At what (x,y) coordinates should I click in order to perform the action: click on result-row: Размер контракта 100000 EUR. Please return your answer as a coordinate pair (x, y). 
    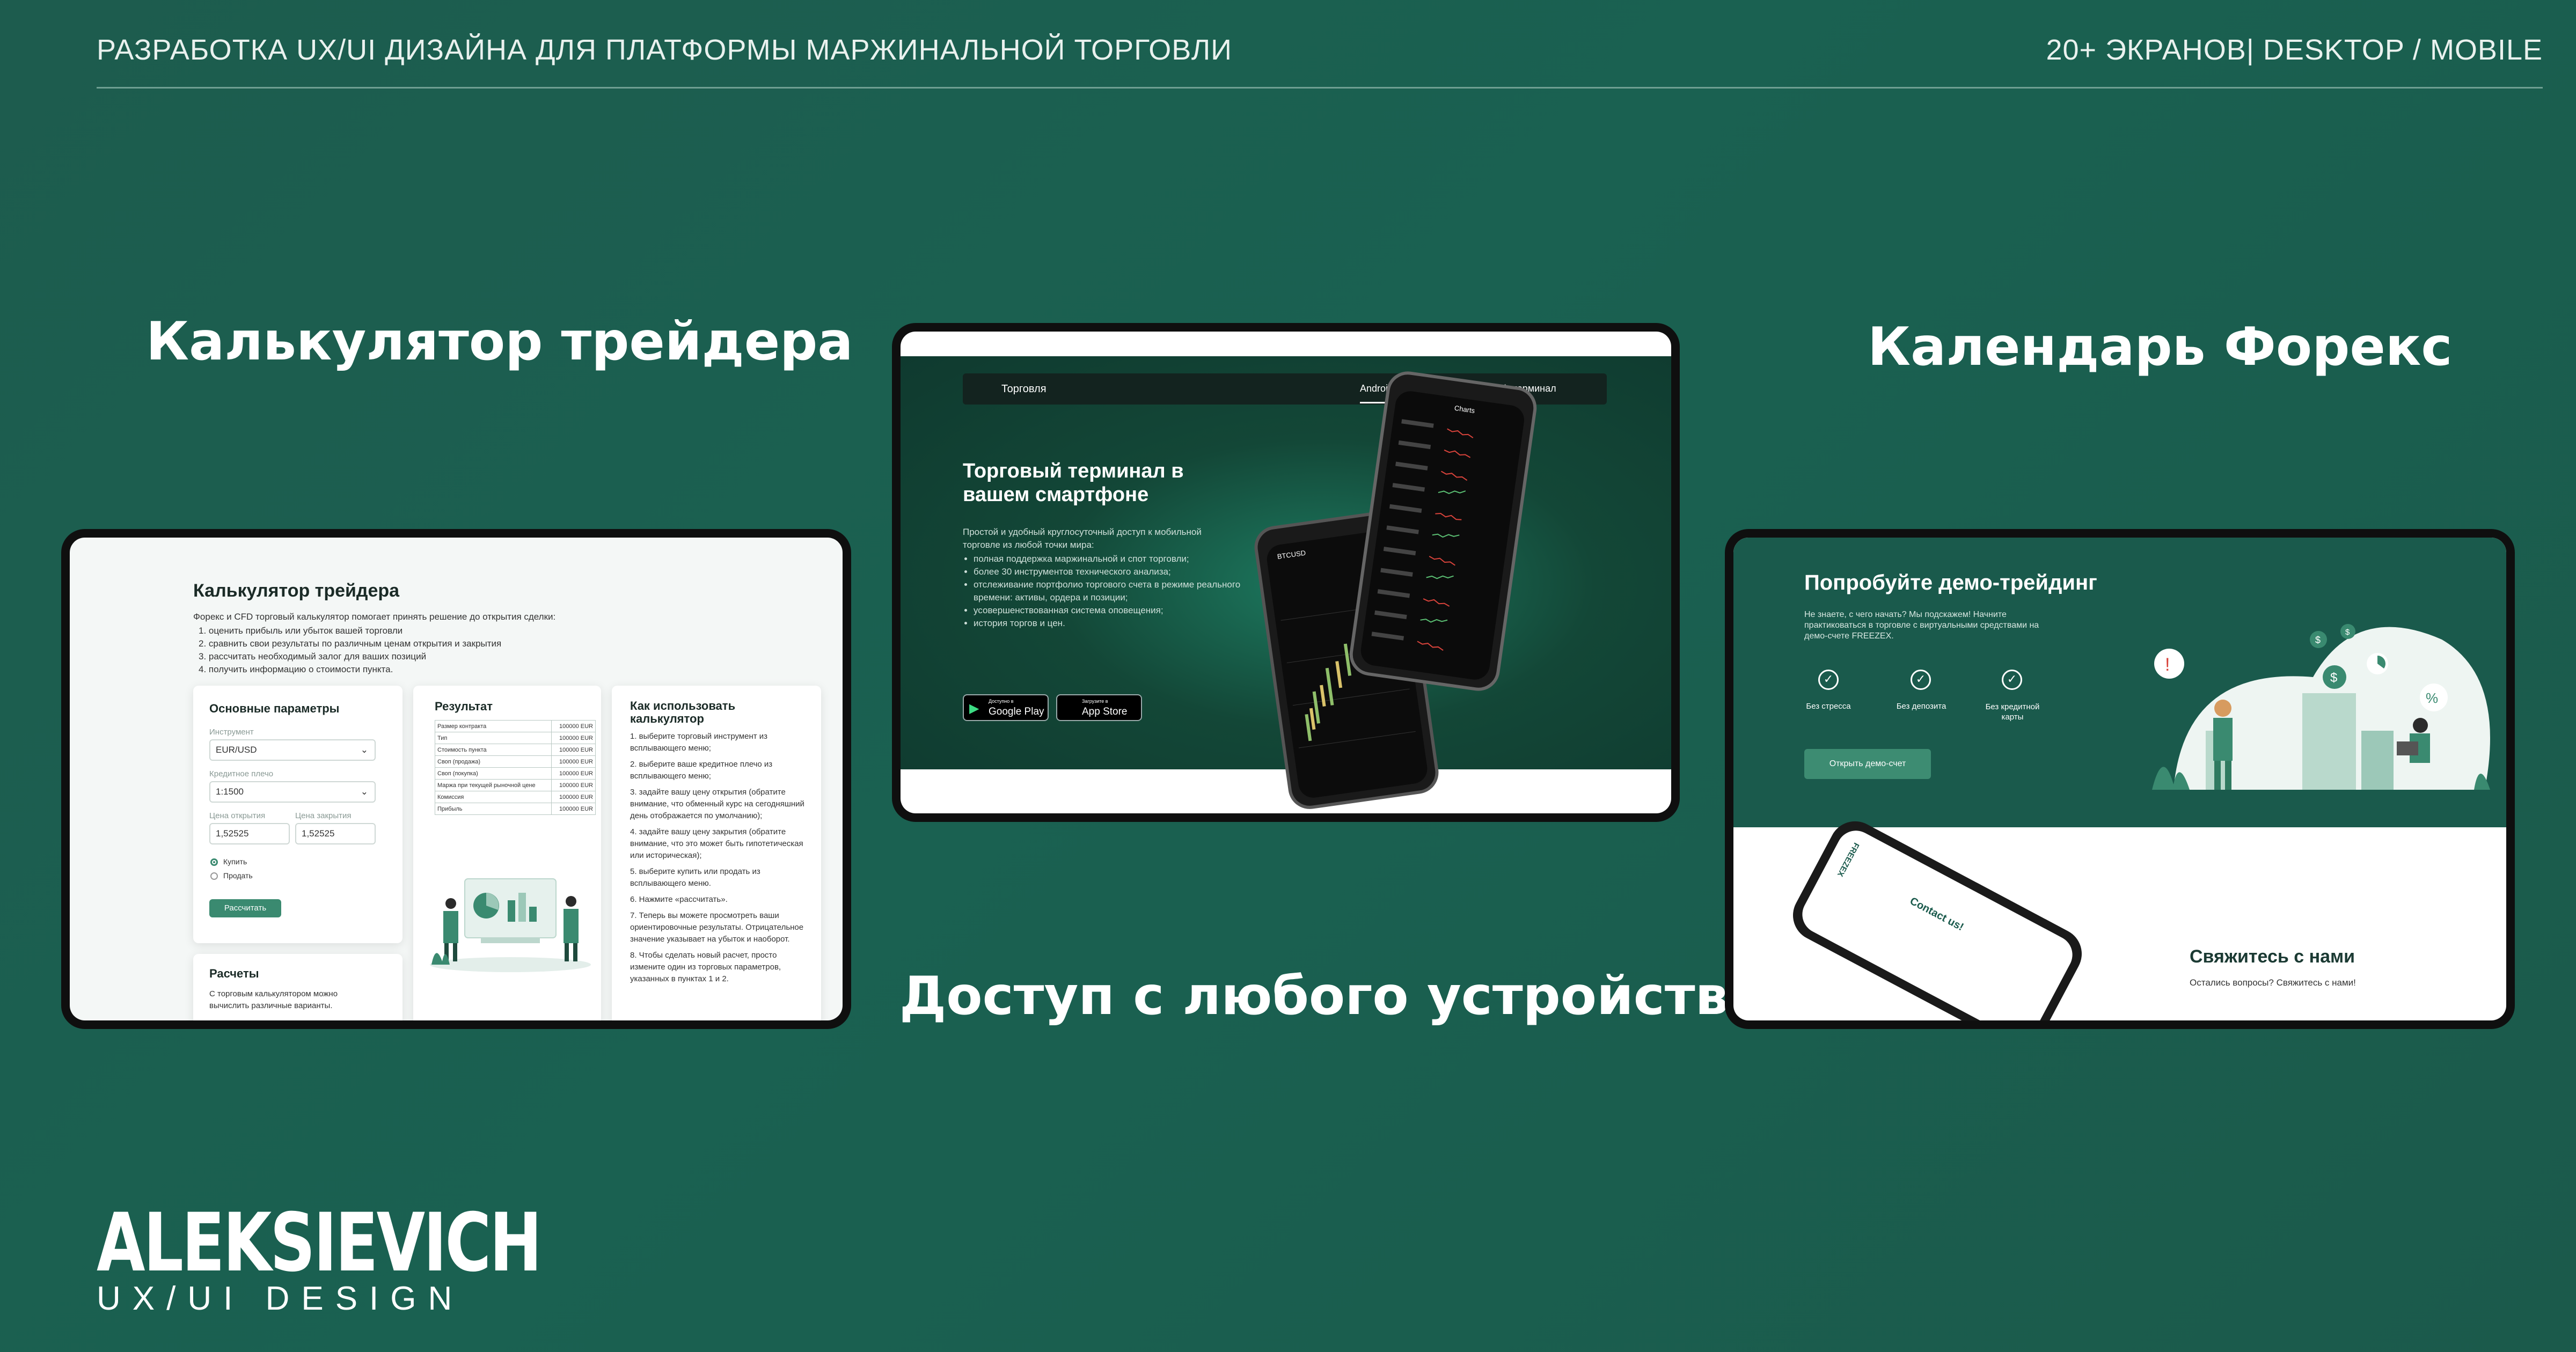
    Looking at the image, I should click on (515, 726).